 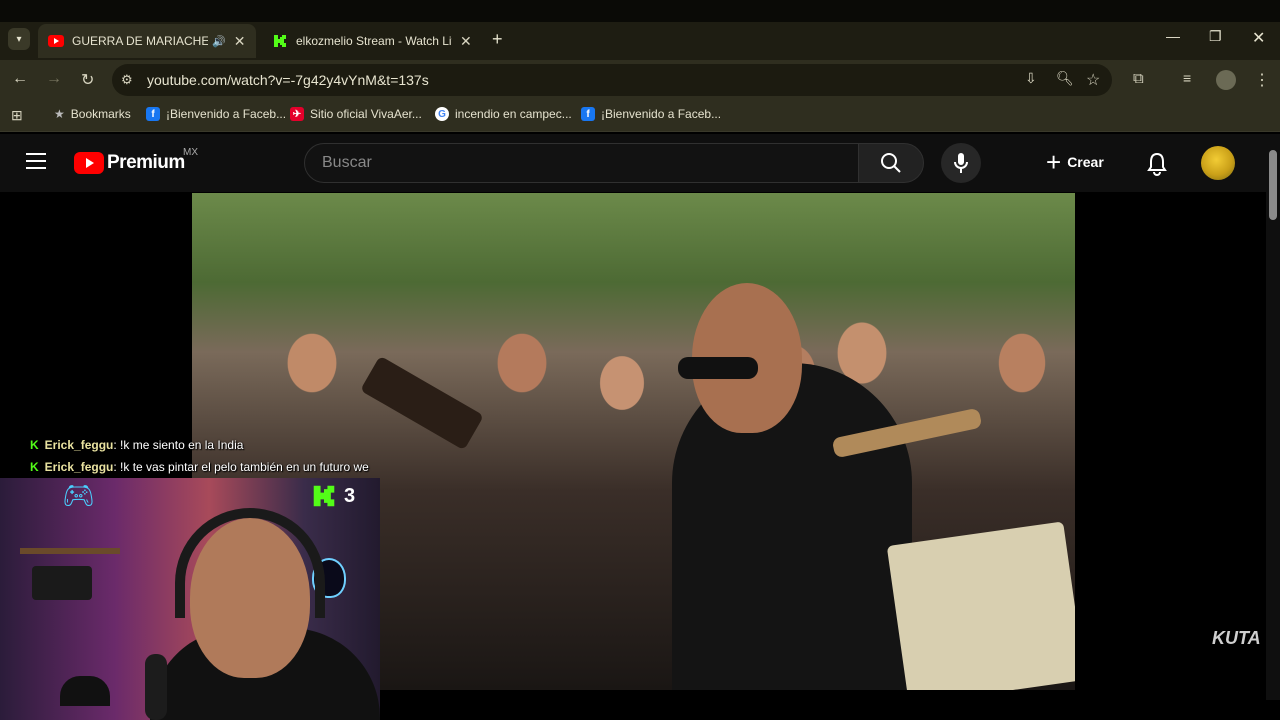 I want to click on scrollbar-thumb, so click(x=1273, y=185).